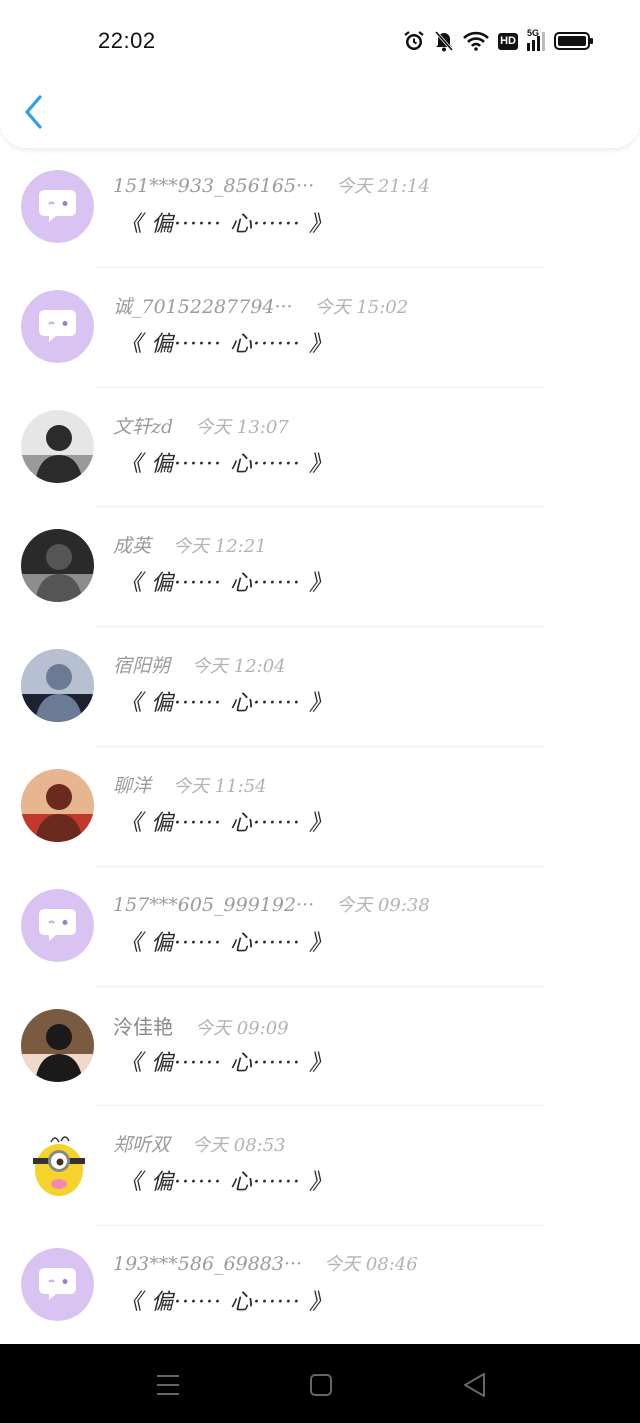 This screenshot has width=640, height=1423. What do you see at coordinates (239, 667) in the screenshot?
I see `message-time: 今天 12:04` at bounding box center [239, 667].